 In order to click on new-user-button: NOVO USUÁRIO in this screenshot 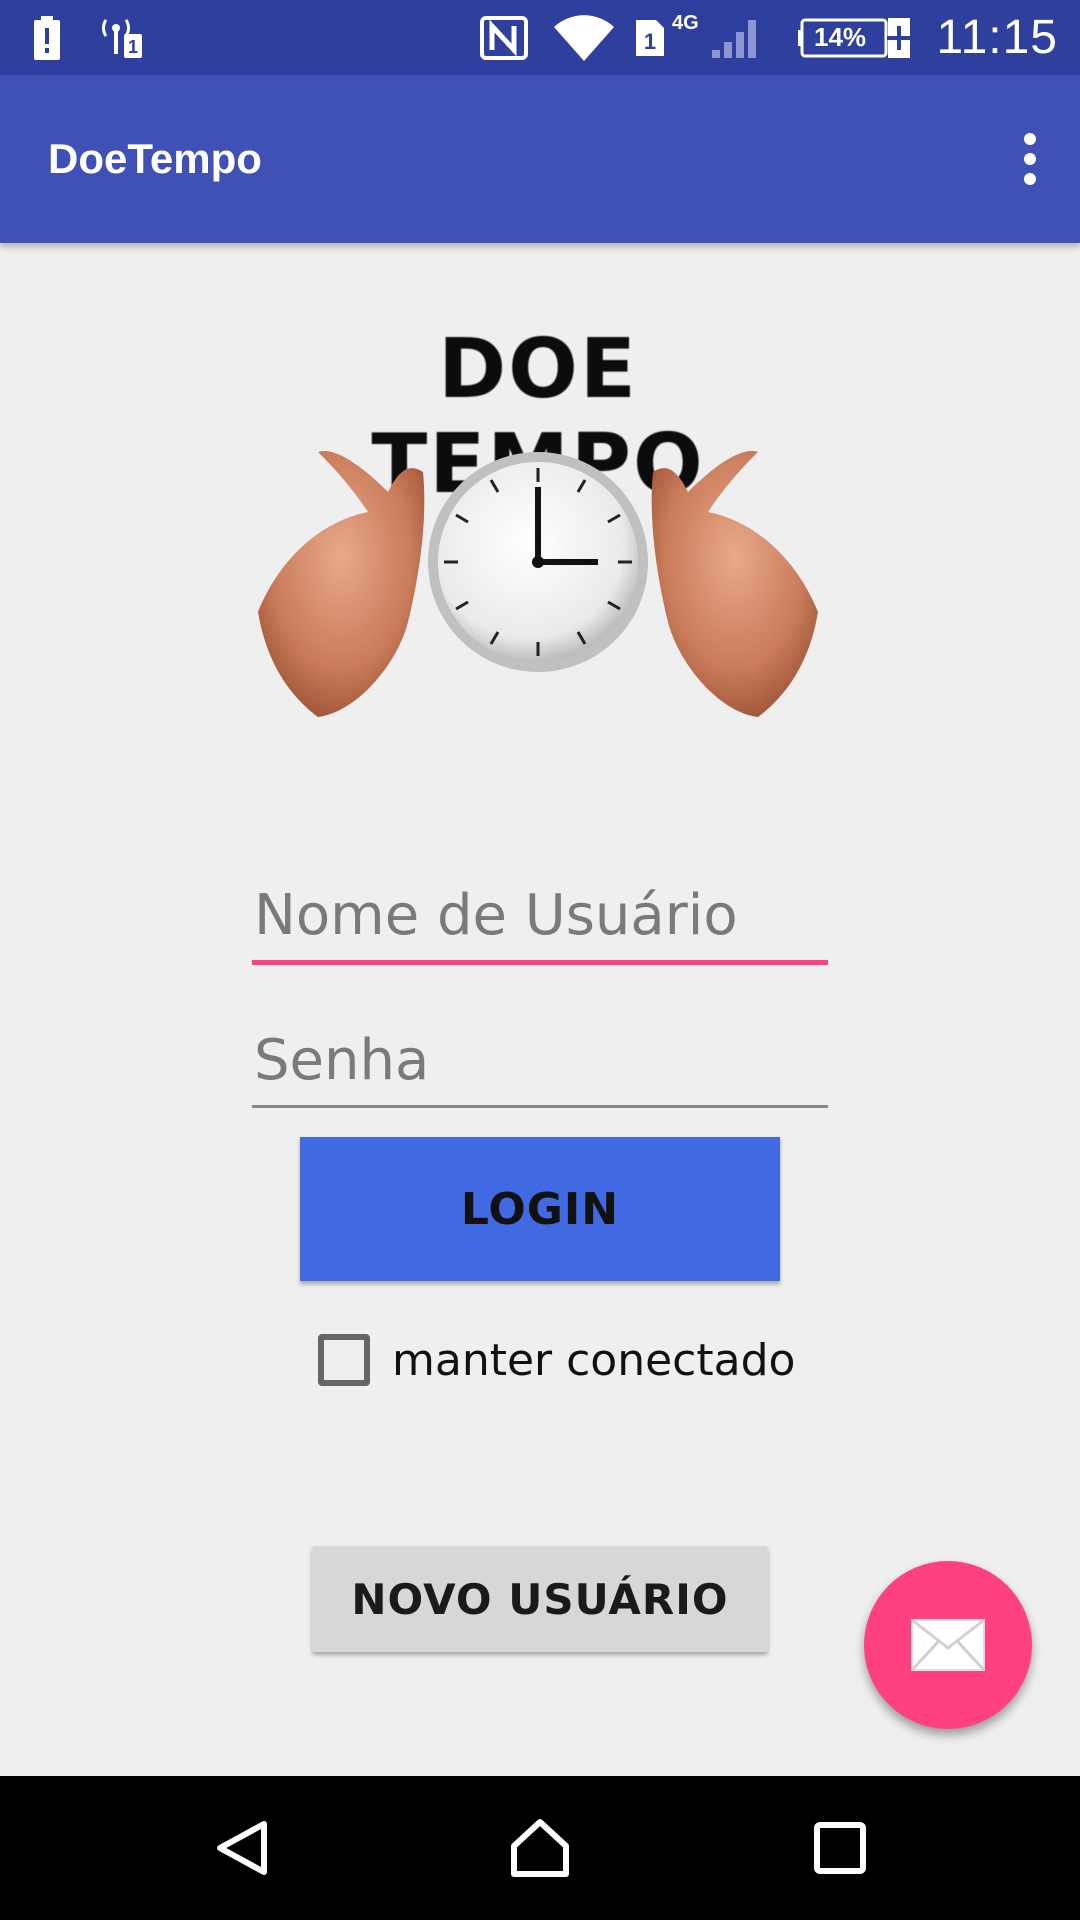, I will do `click(540, 1599)`.